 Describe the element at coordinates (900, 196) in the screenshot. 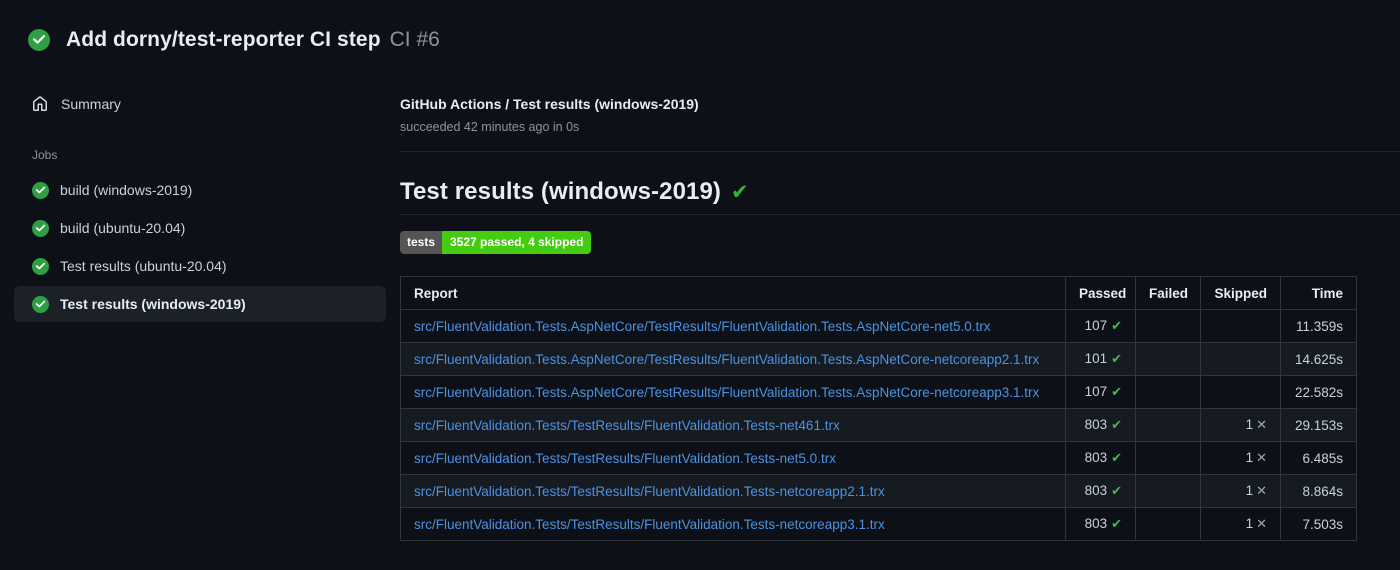

I see `report-heading: Test results (windows-2019) ✔` at that location.